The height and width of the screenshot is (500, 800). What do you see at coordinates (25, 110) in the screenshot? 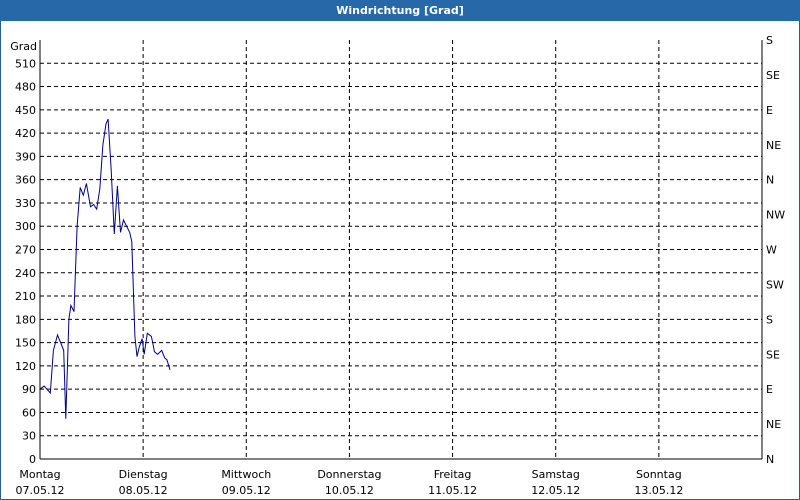
I see `y-tick-label: 450` at bounding box center [25, 110].